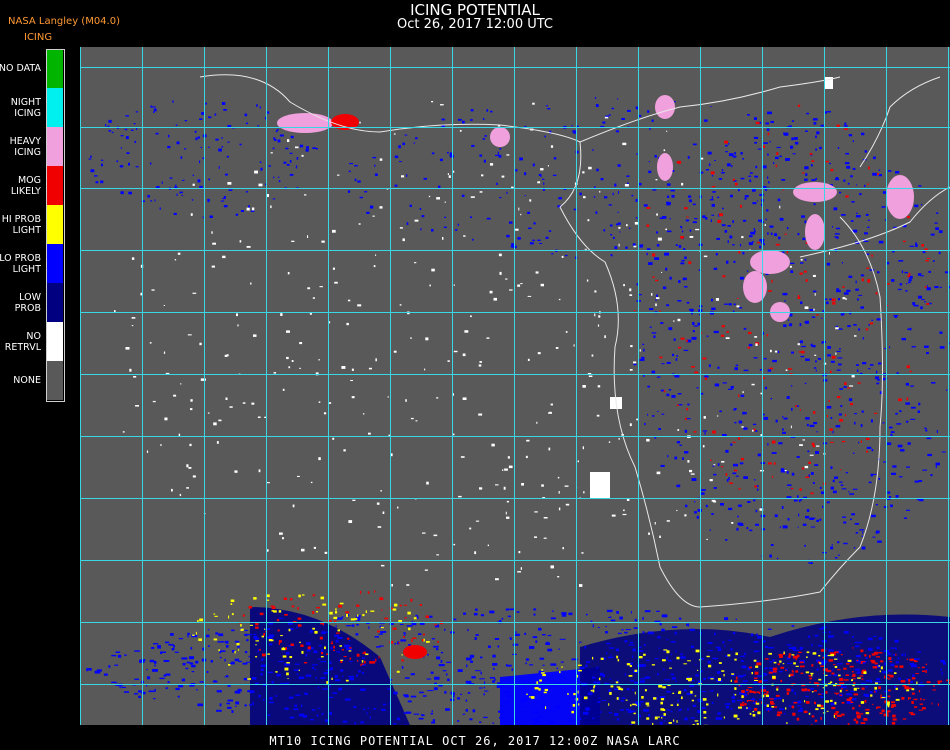 This screenshot has height=750, width=950. I want to click on no-retrieval-block, so click(600, 485).